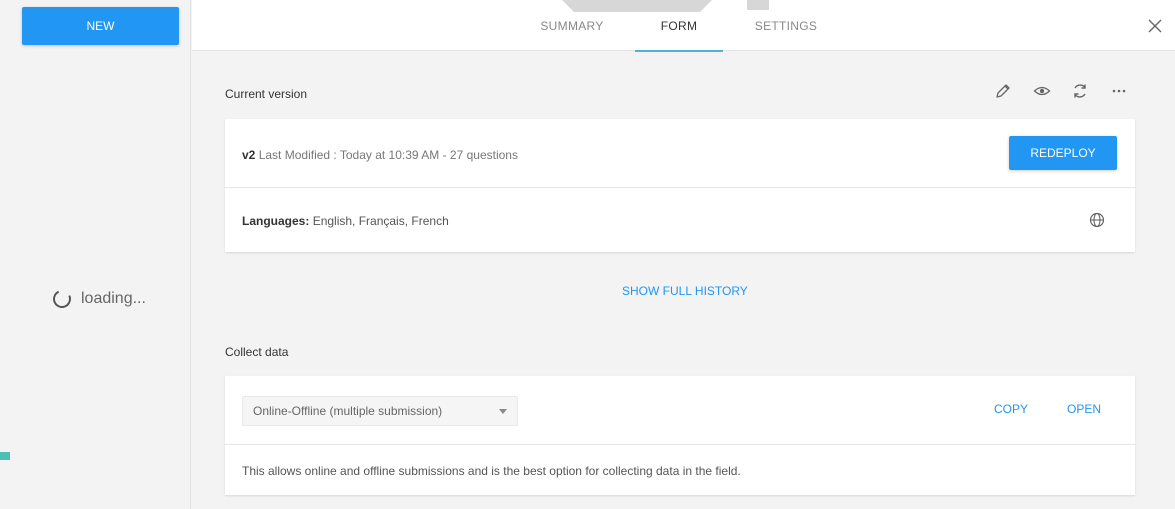 The height and width of the screenshot is (509, 1175). What do you see at coordinates (348, 411) in the screenshot?
I see `submission-type-value: Online-Offline (multiple submission)` at bounding box center [348, 411].